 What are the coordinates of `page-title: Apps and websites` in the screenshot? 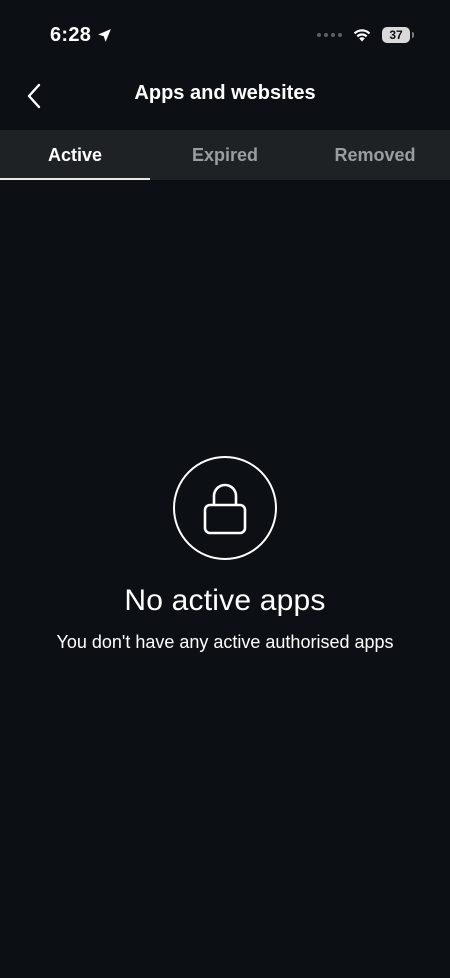 It's located at (225, 93).